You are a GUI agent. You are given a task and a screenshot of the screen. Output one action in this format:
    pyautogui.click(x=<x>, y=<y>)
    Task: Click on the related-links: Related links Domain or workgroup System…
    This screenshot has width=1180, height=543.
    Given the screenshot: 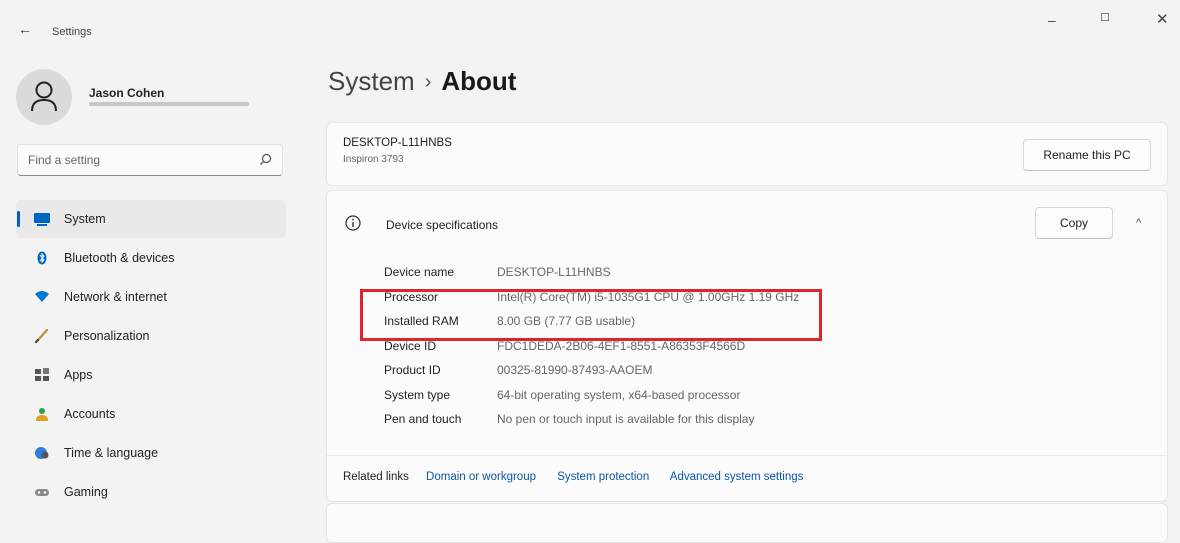 What is the action you would take?
    pyautogui.click(x=582, y=477)
    